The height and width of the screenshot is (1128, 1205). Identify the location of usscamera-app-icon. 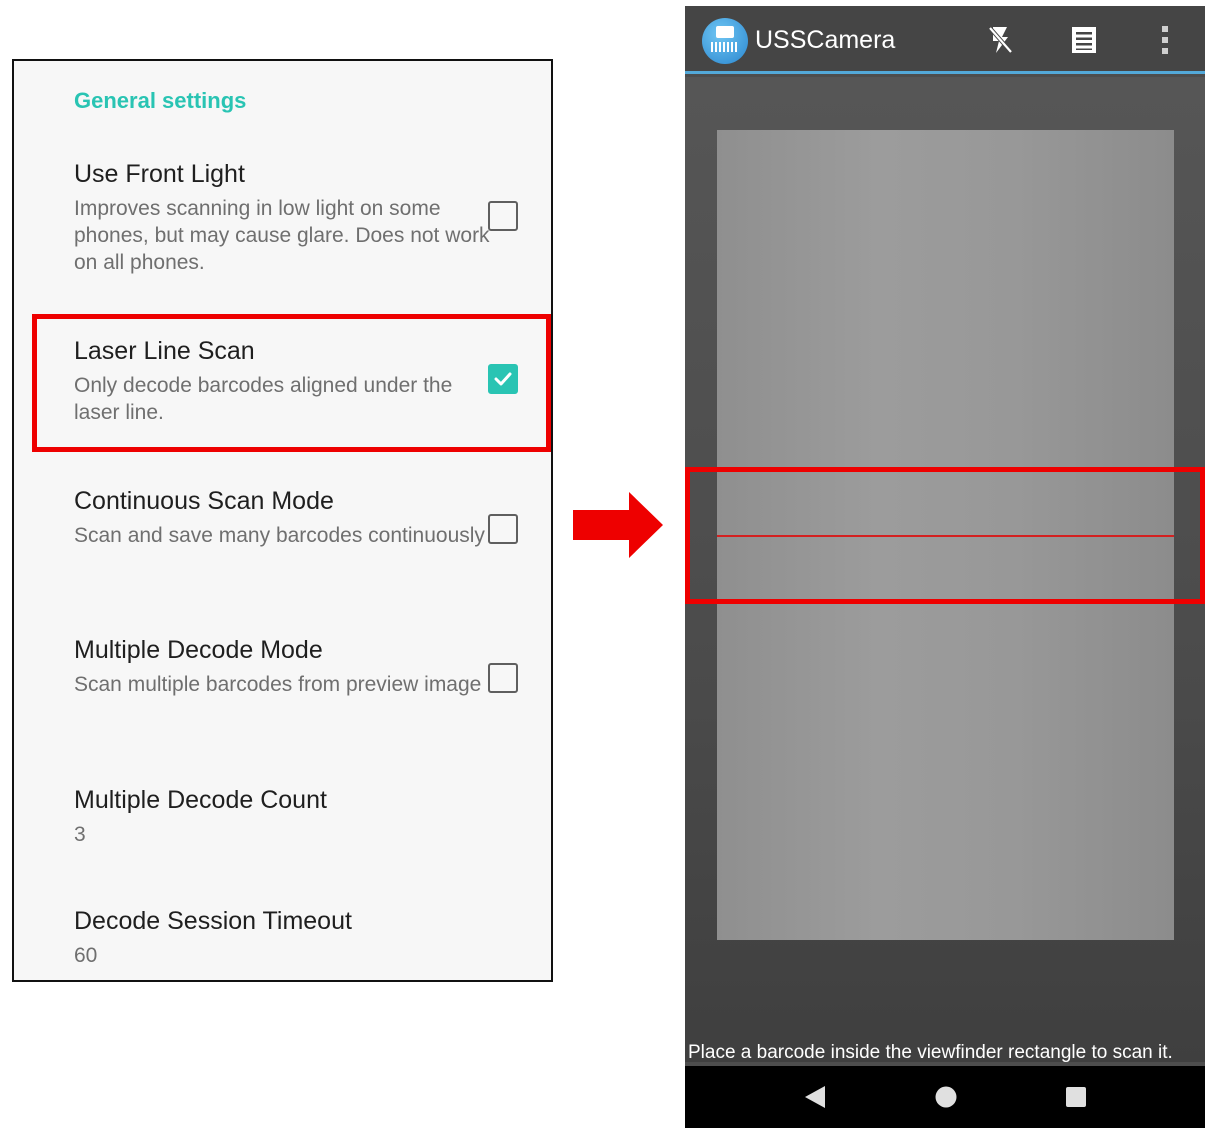
(725, 41).